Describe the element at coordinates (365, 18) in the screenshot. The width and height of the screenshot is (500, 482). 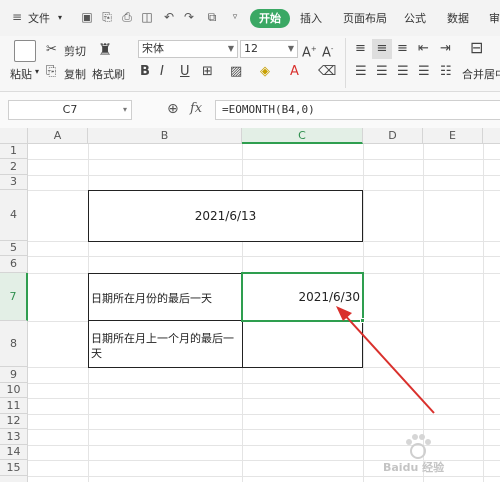
I see `tab-page-layout: 页面布局` at that location.